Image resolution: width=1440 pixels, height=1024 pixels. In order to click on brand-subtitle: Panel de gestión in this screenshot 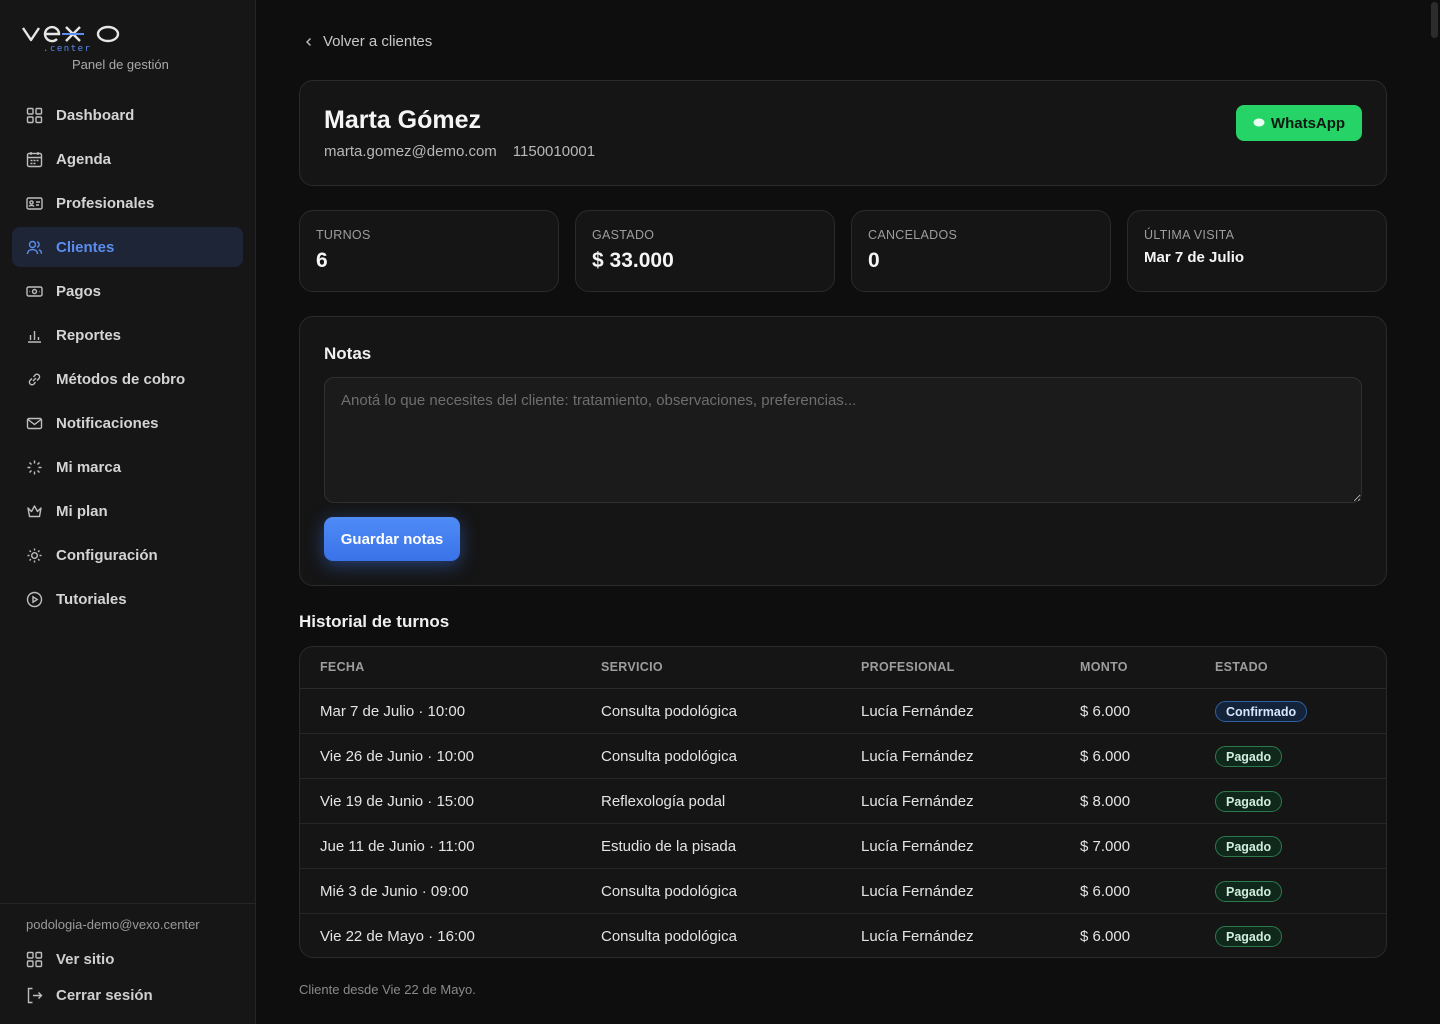, I will do `click(120, 64)`.